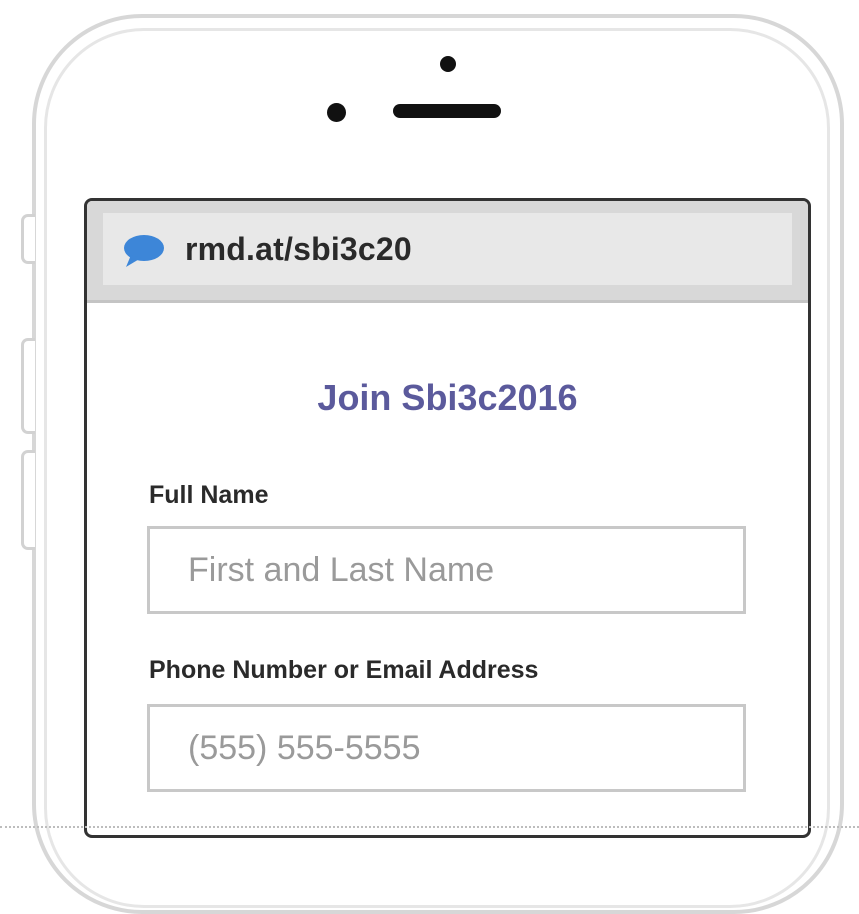  What do you see at coordinates (209, 495) in the screenshot?
I see `full-name-label: Full Name` at bounding box center [209, 495].